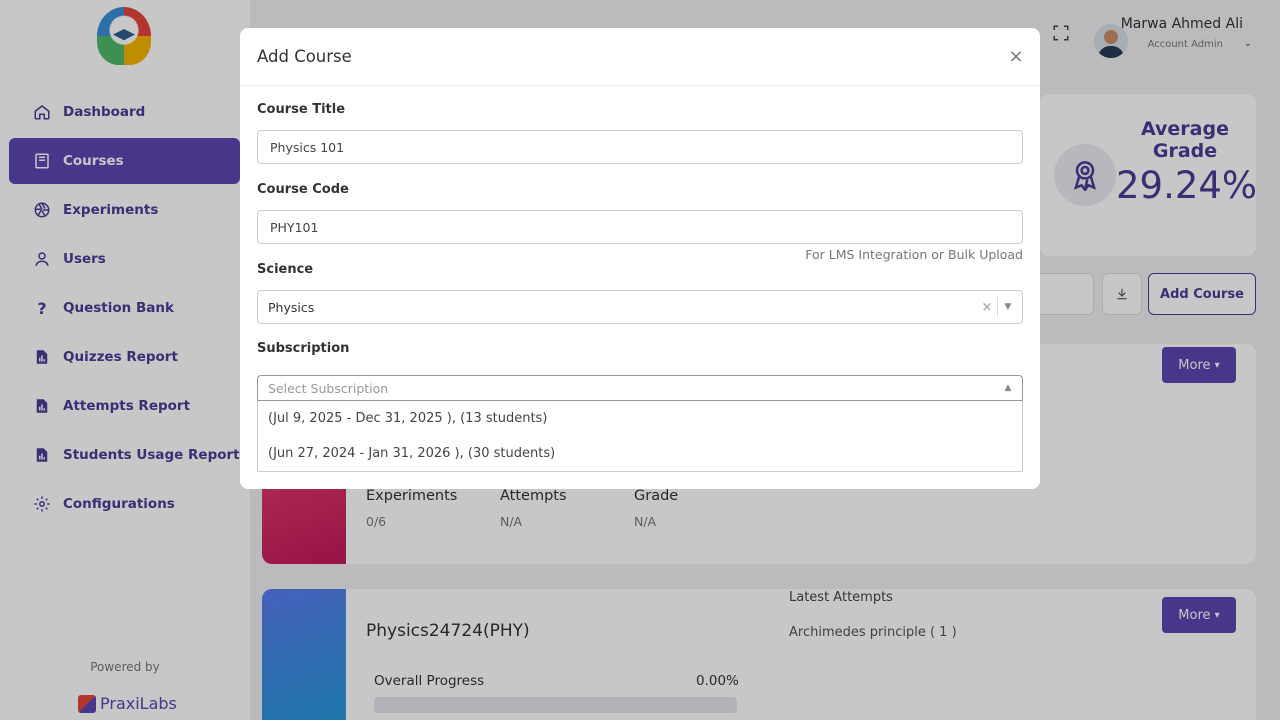  I want to click on chevron-up-icon: ▲, so click(1008, 388).